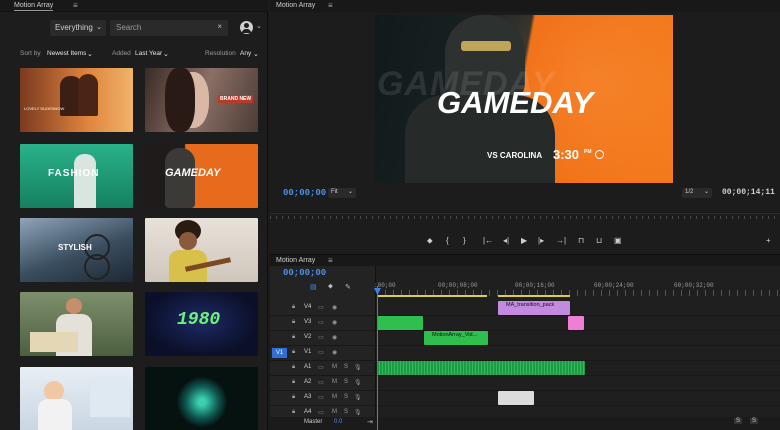 The height and width of the screenshot is (430, 780). What do you see at coordinates (618, 240) in the screenshot?
I see `export-frame-icon: ▣` at bounding box center [618, 240].